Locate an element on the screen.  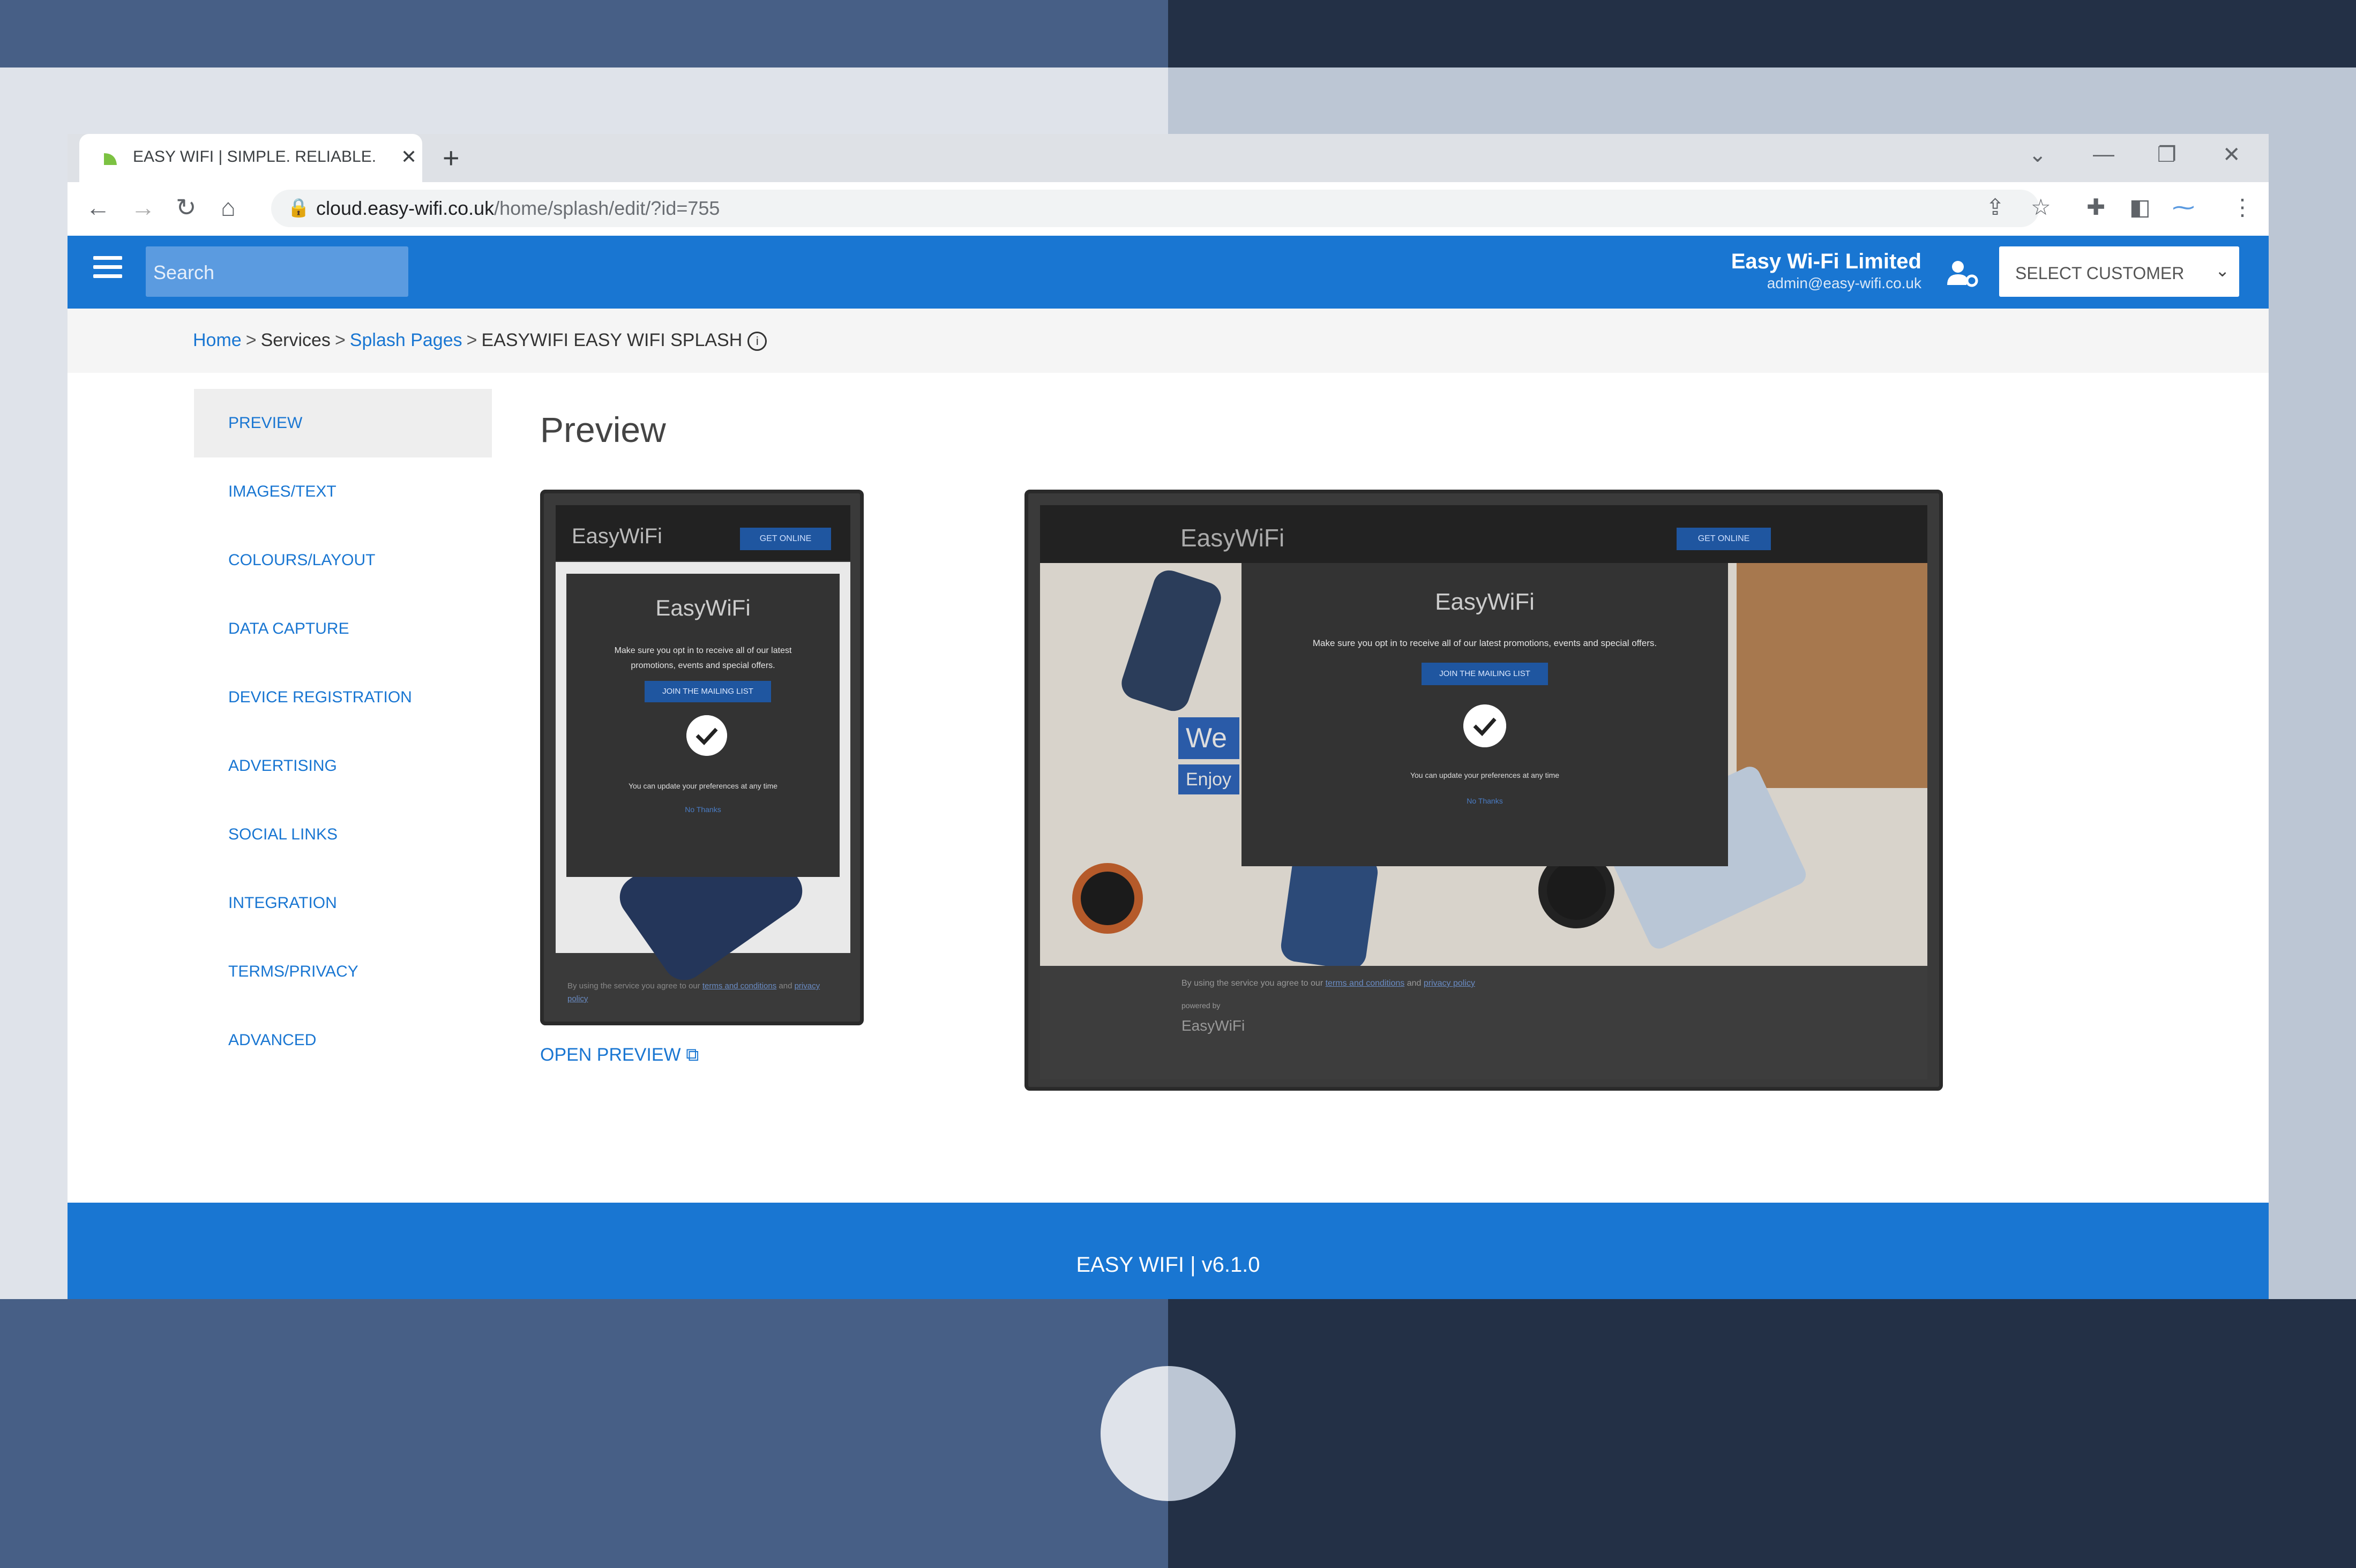
breadcrumb-services: Services is located at coordinates (295, 340).